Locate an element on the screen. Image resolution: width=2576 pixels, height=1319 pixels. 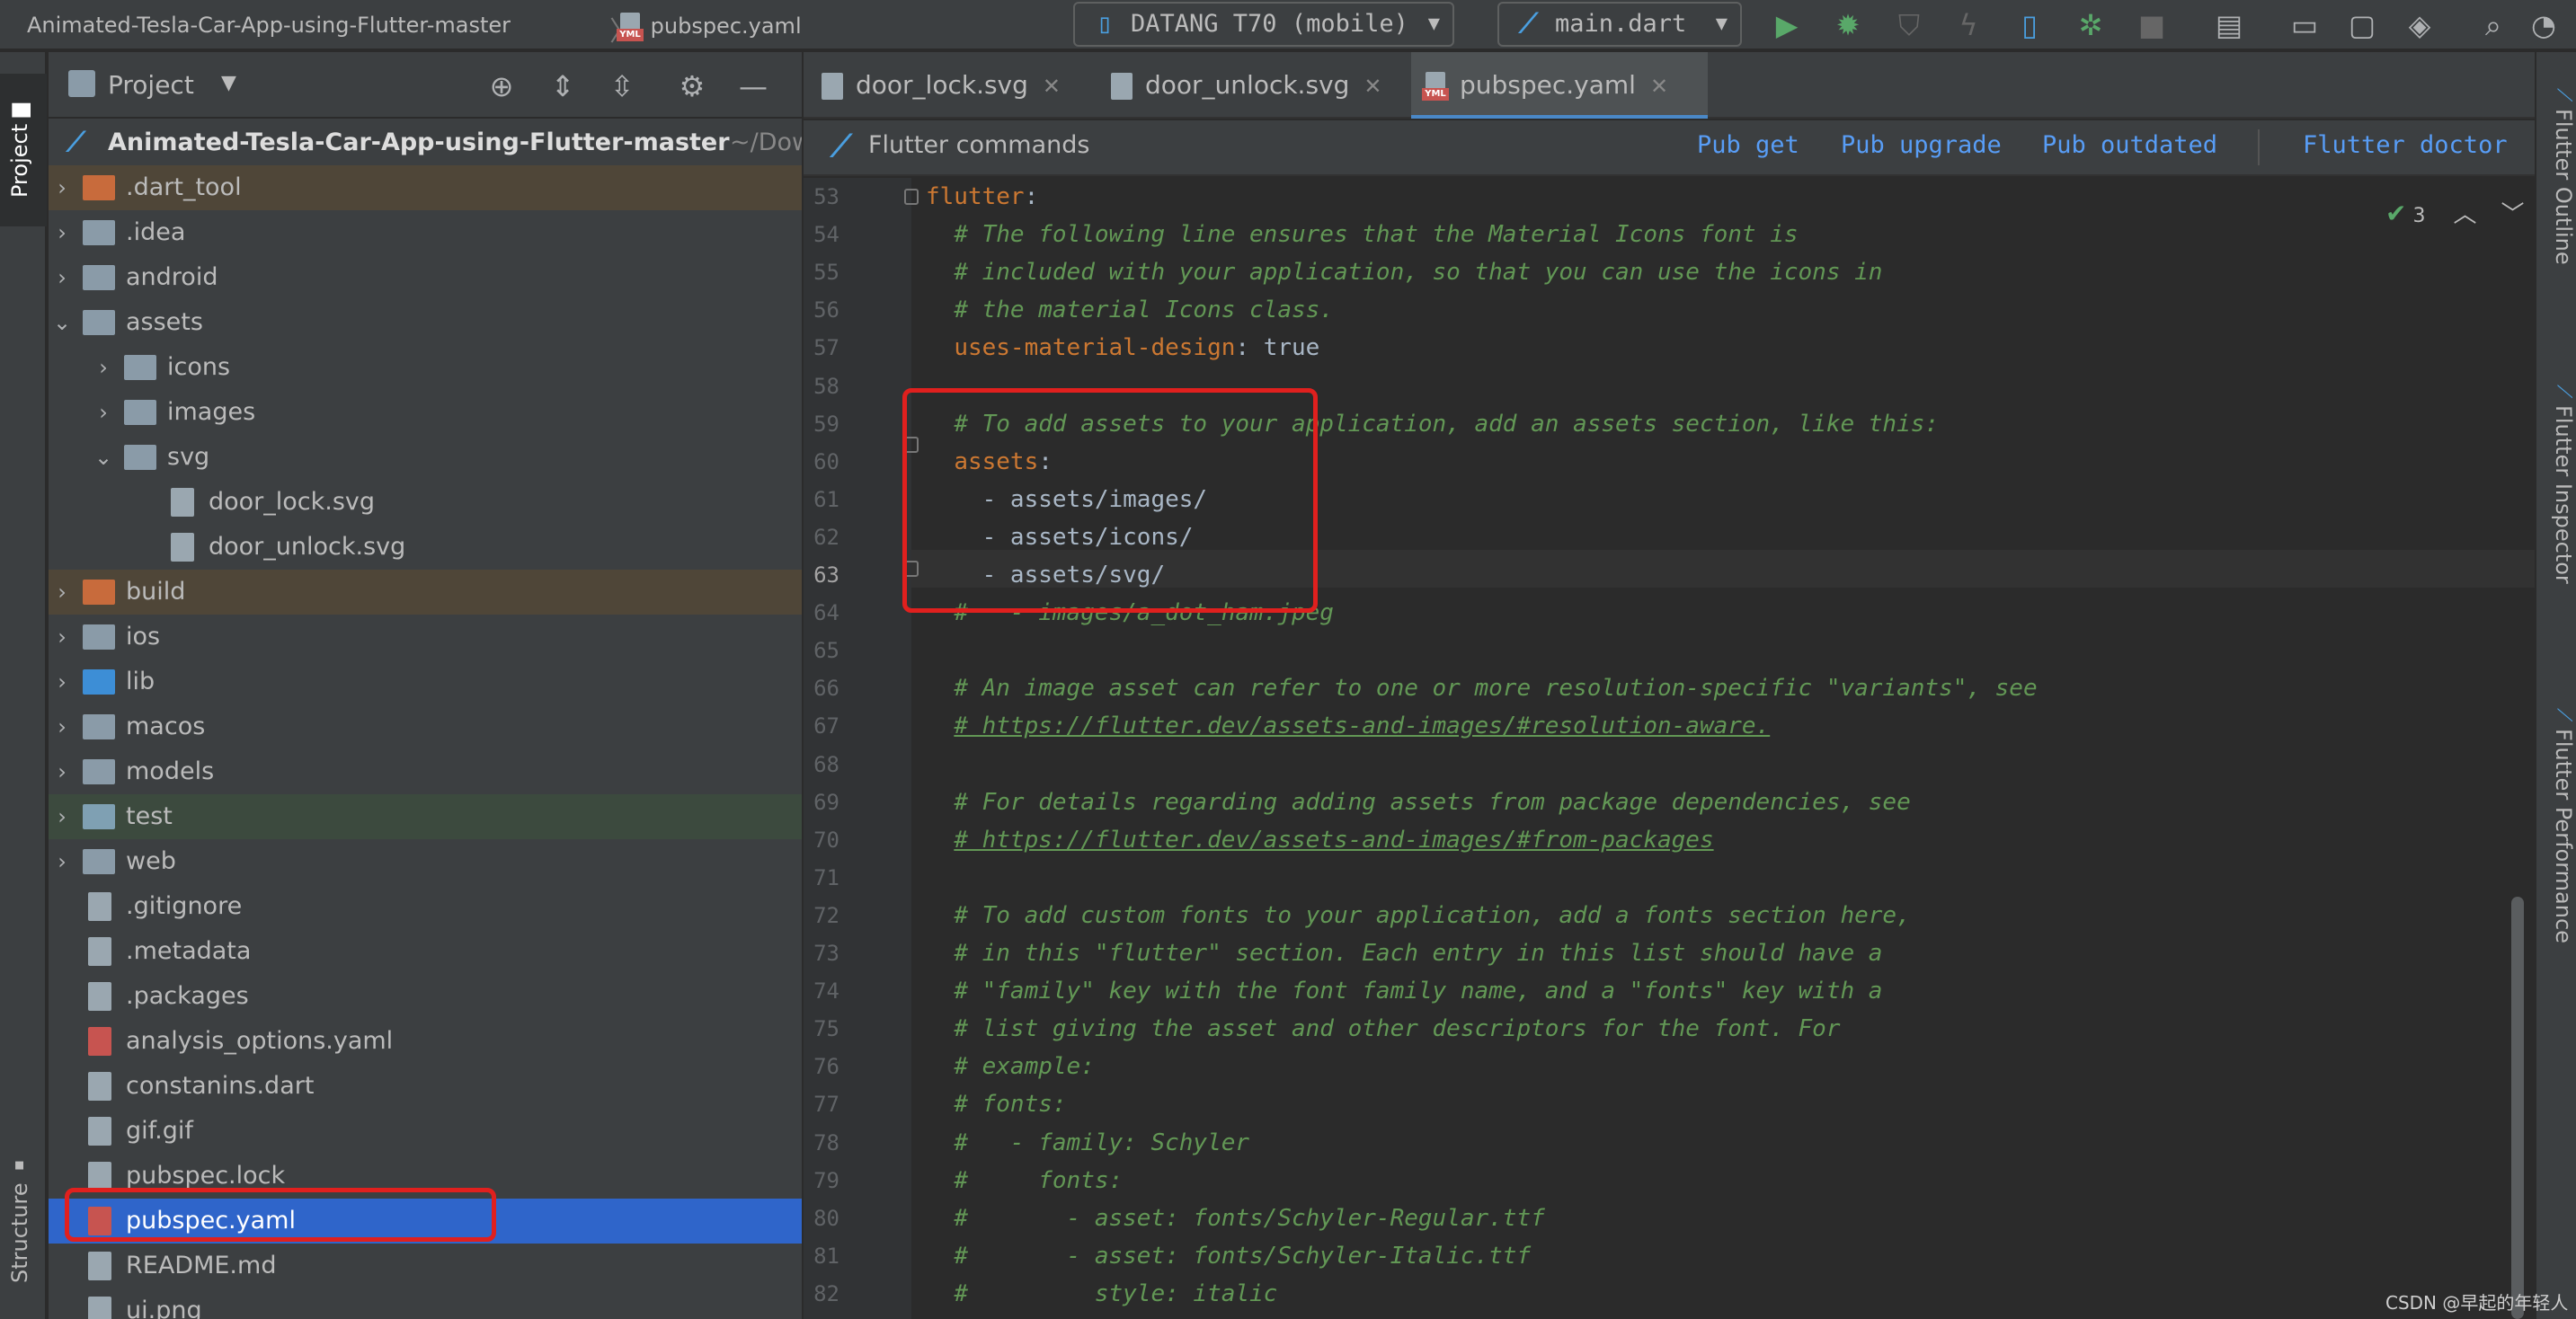
tree-item-door-unlock-svg: door_unlock.svg is located at coordinates (425, 547).